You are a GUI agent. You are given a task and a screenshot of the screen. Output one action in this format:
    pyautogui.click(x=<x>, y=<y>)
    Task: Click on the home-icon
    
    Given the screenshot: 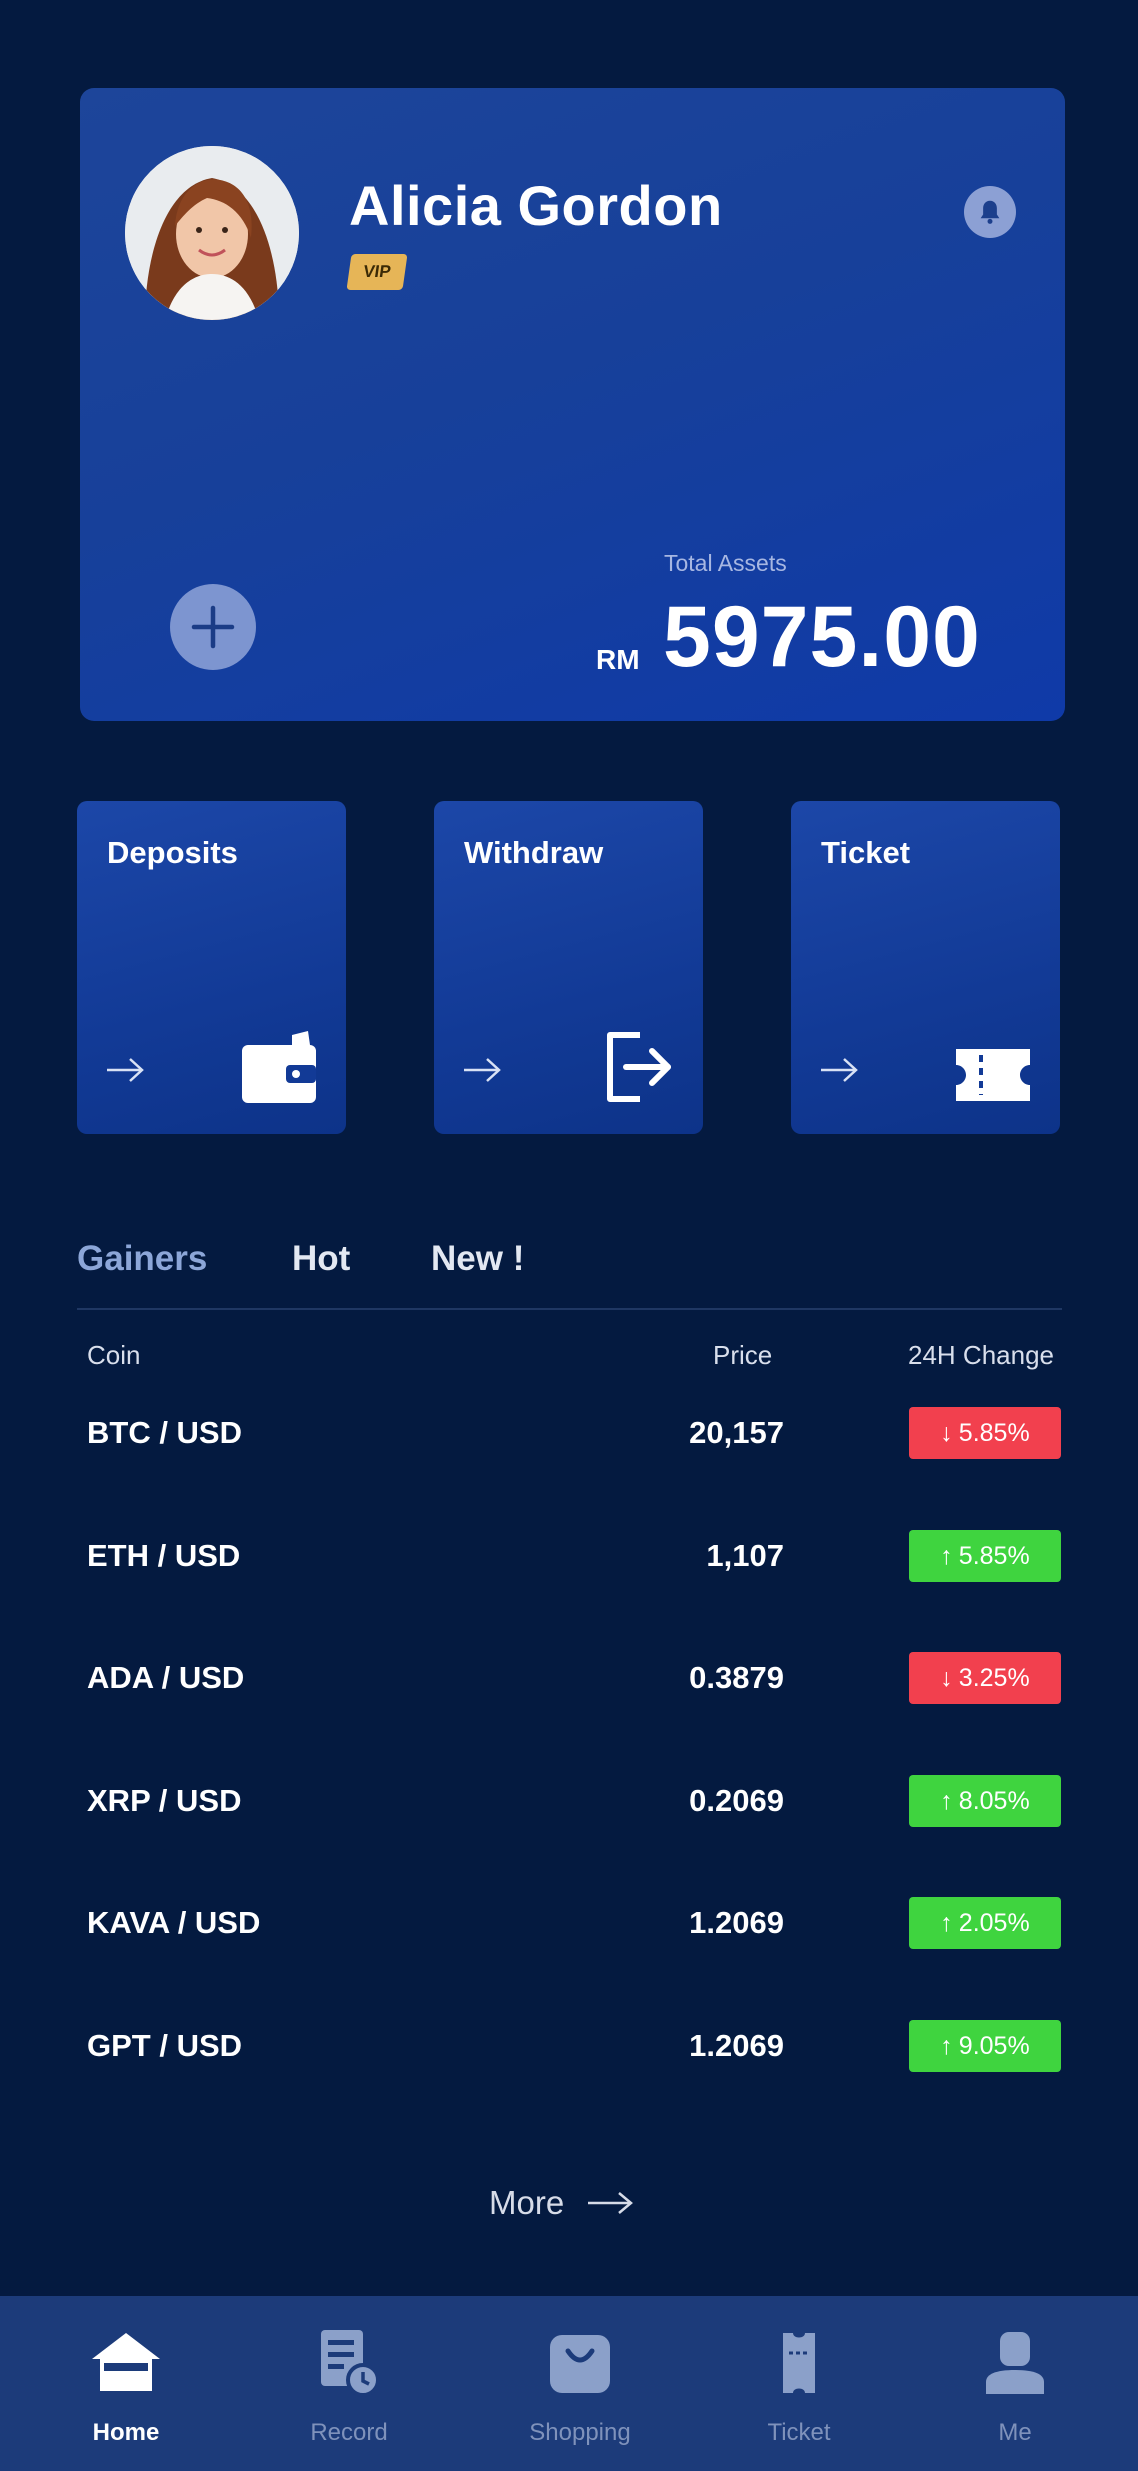 What is the action you would take?
    pyautogui.click(x=126, y=2362)
    